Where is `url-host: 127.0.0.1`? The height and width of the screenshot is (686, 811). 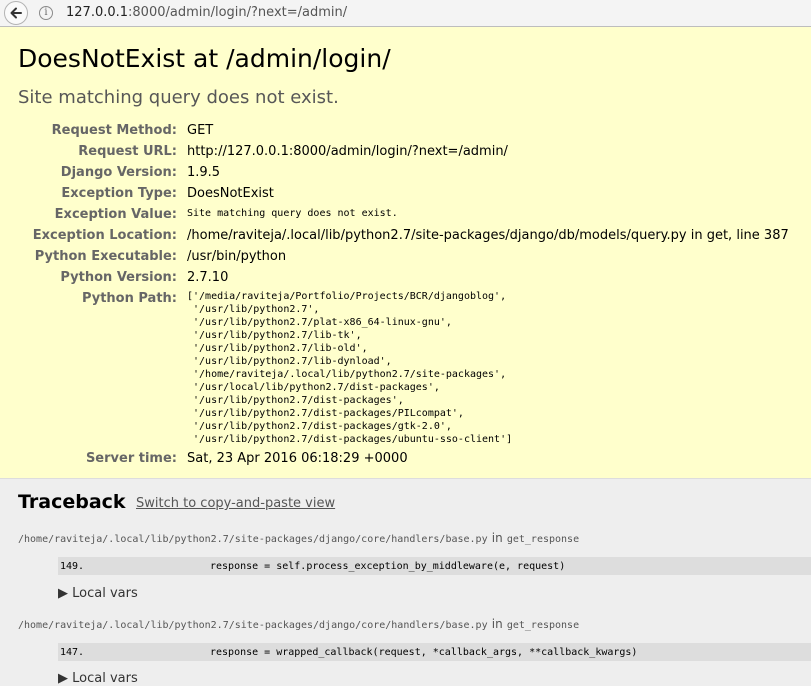 url-host: 127.0.0.1 is located at coordinates (97, 12).